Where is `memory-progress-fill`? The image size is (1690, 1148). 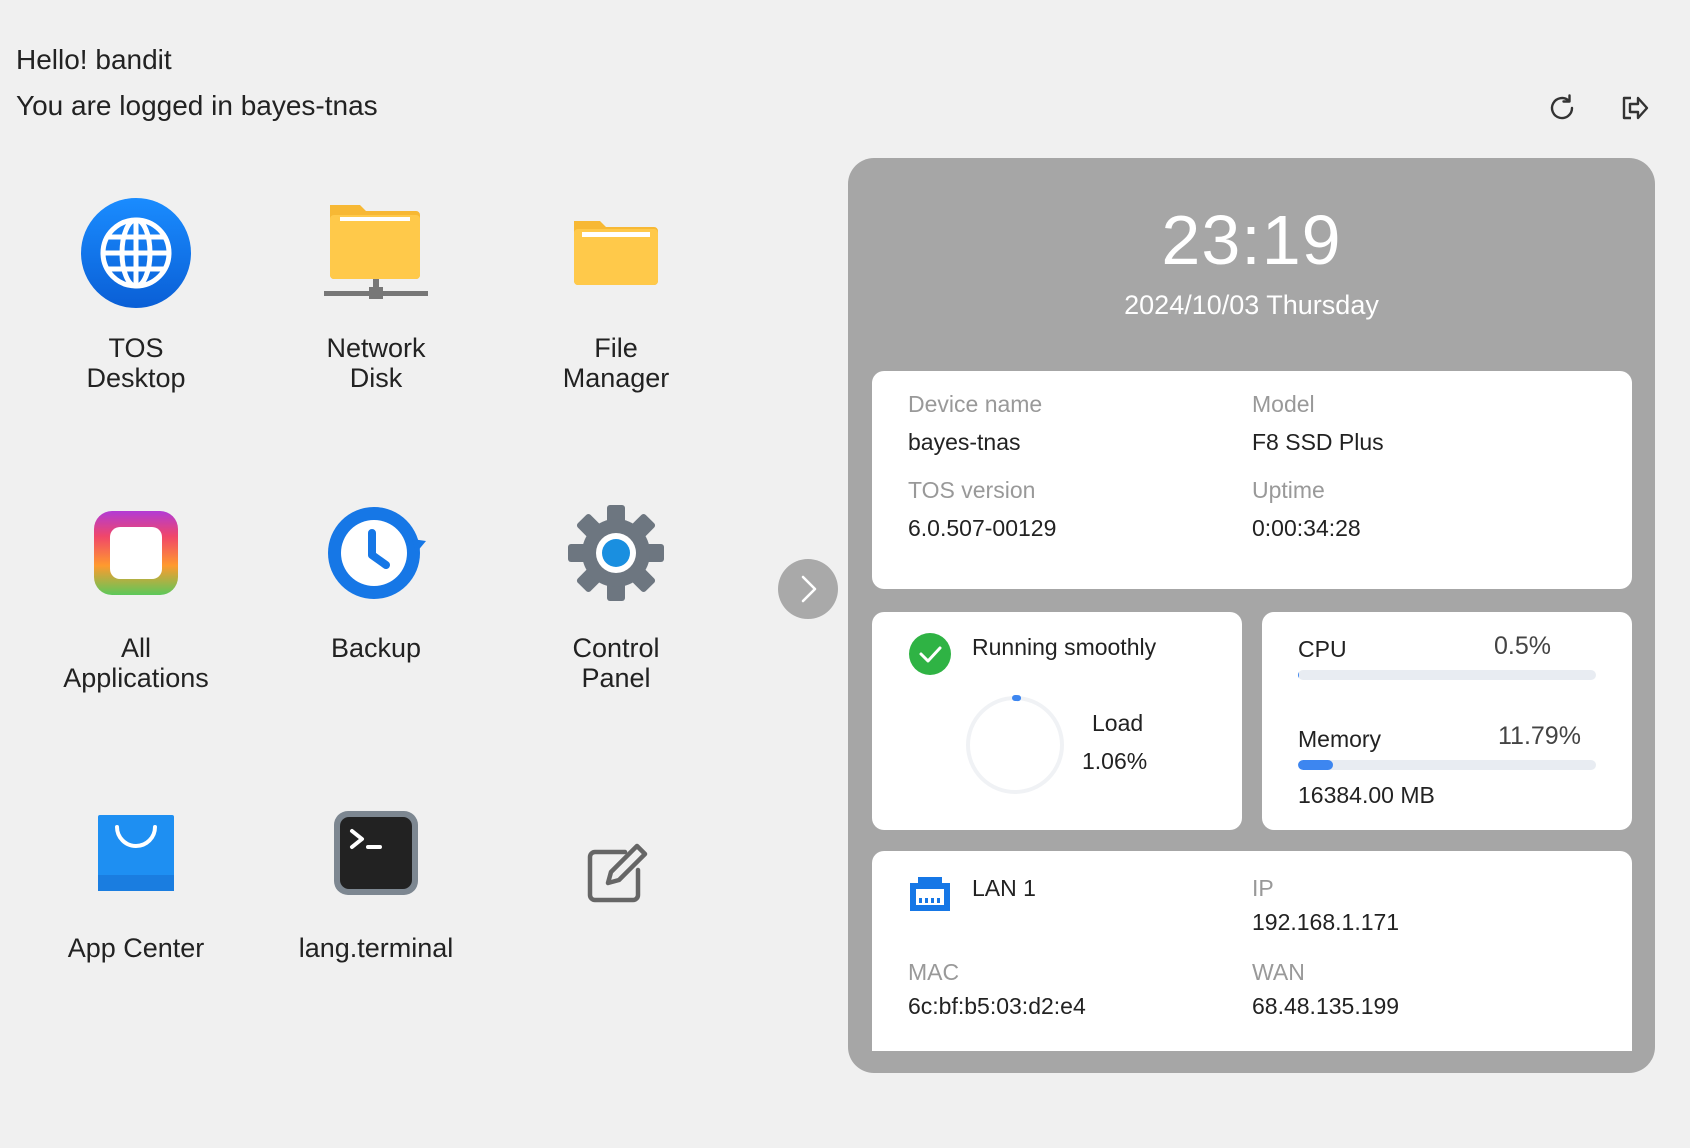
memory-progress-fill is located at coordinates (1316, 765).